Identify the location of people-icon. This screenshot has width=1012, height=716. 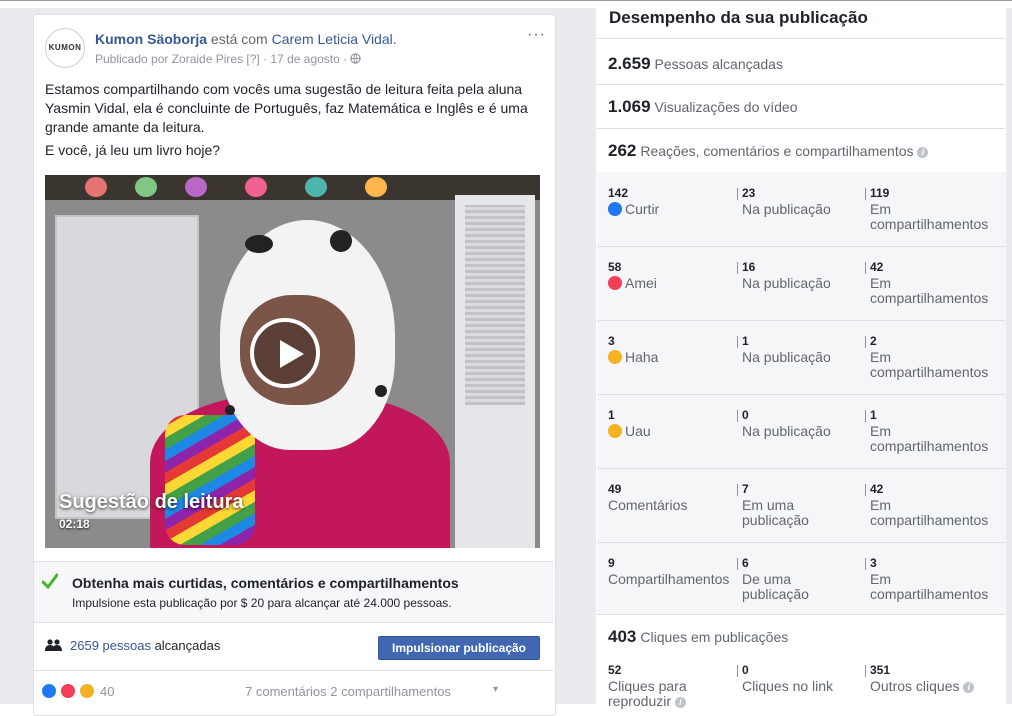
(53, 645).